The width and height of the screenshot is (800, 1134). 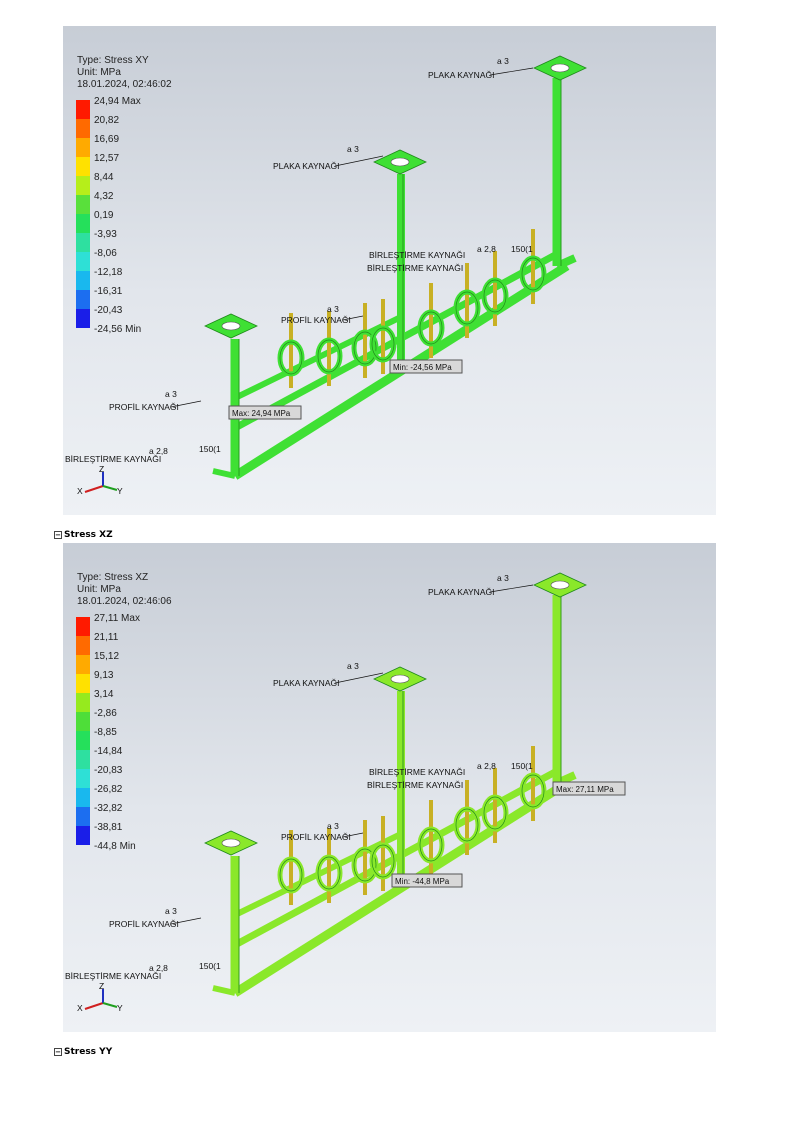 What do you see at coordinates (585, 789) in the screenshot?
I see `tag-text: Max: 27,11 MPa` at bounding box center [585, 789].